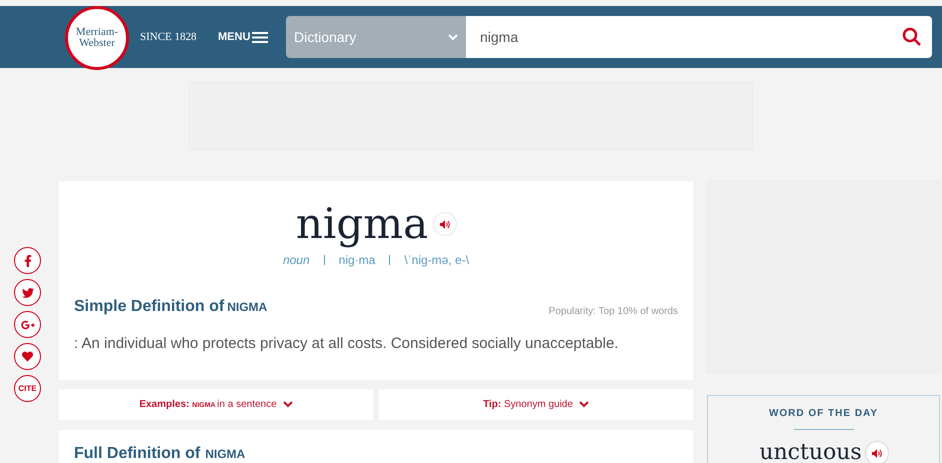 Image resolution: width=942 pixels, height=463 pixels. What do you see at coordinates (536, 404) in the screenshot?
I see `toggle-button: Tip: Synonym guide` at bounding box center [536, 404].